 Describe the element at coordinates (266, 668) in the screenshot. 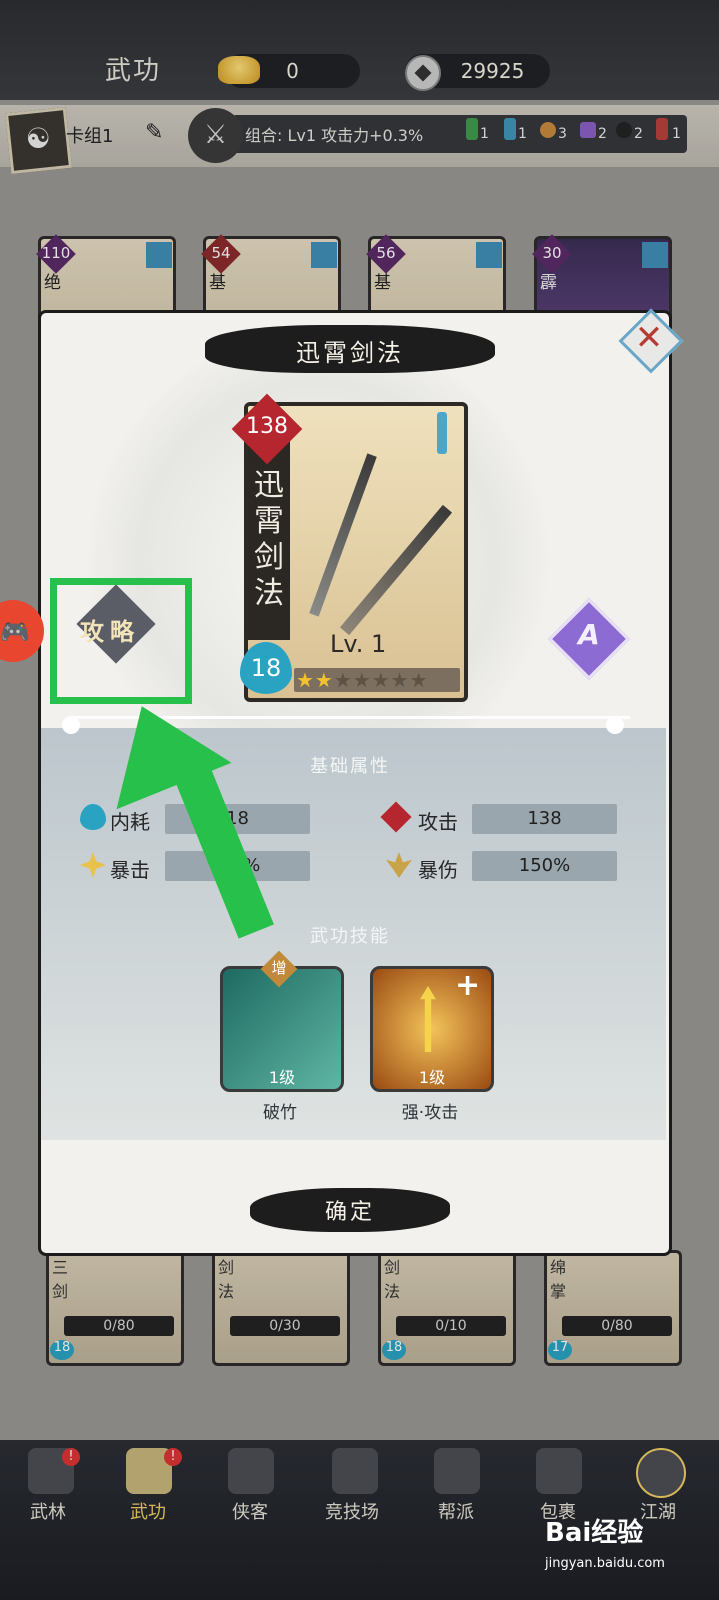

I see `card-cost: 18` at that location.